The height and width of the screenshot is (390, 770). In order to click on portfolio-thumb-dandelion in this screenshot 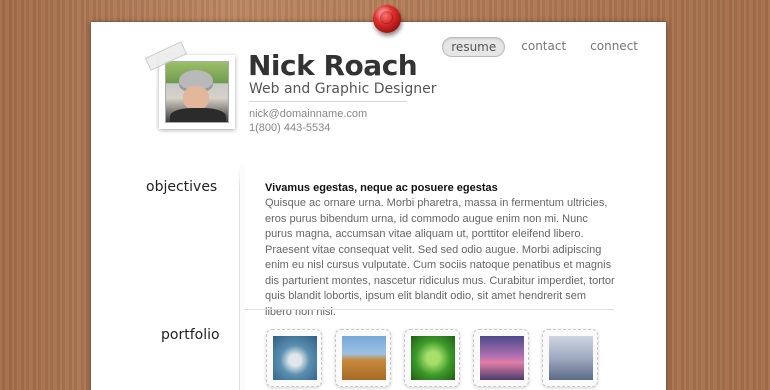, I will do `click(294, 358)`.